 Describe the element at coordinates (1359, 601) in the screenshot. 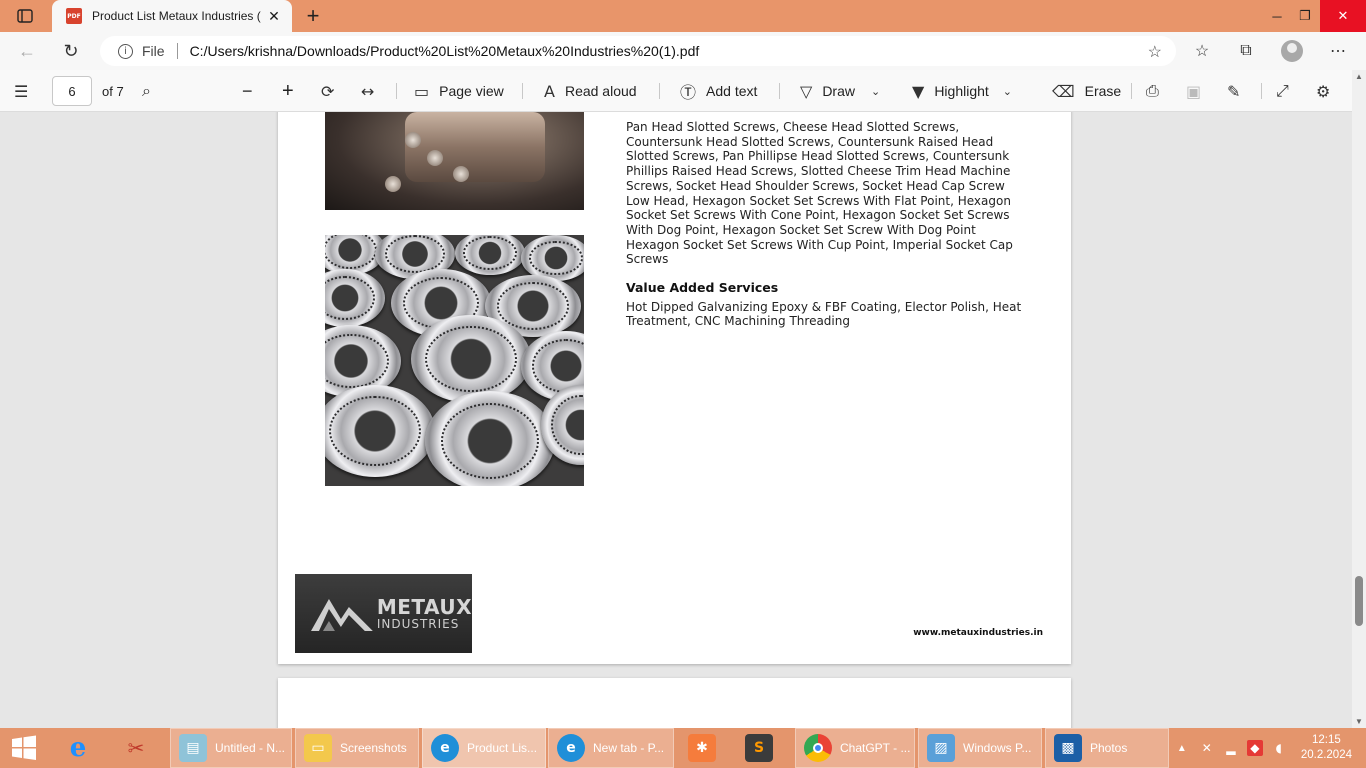

I see `scrollbar-thumb` at that location.